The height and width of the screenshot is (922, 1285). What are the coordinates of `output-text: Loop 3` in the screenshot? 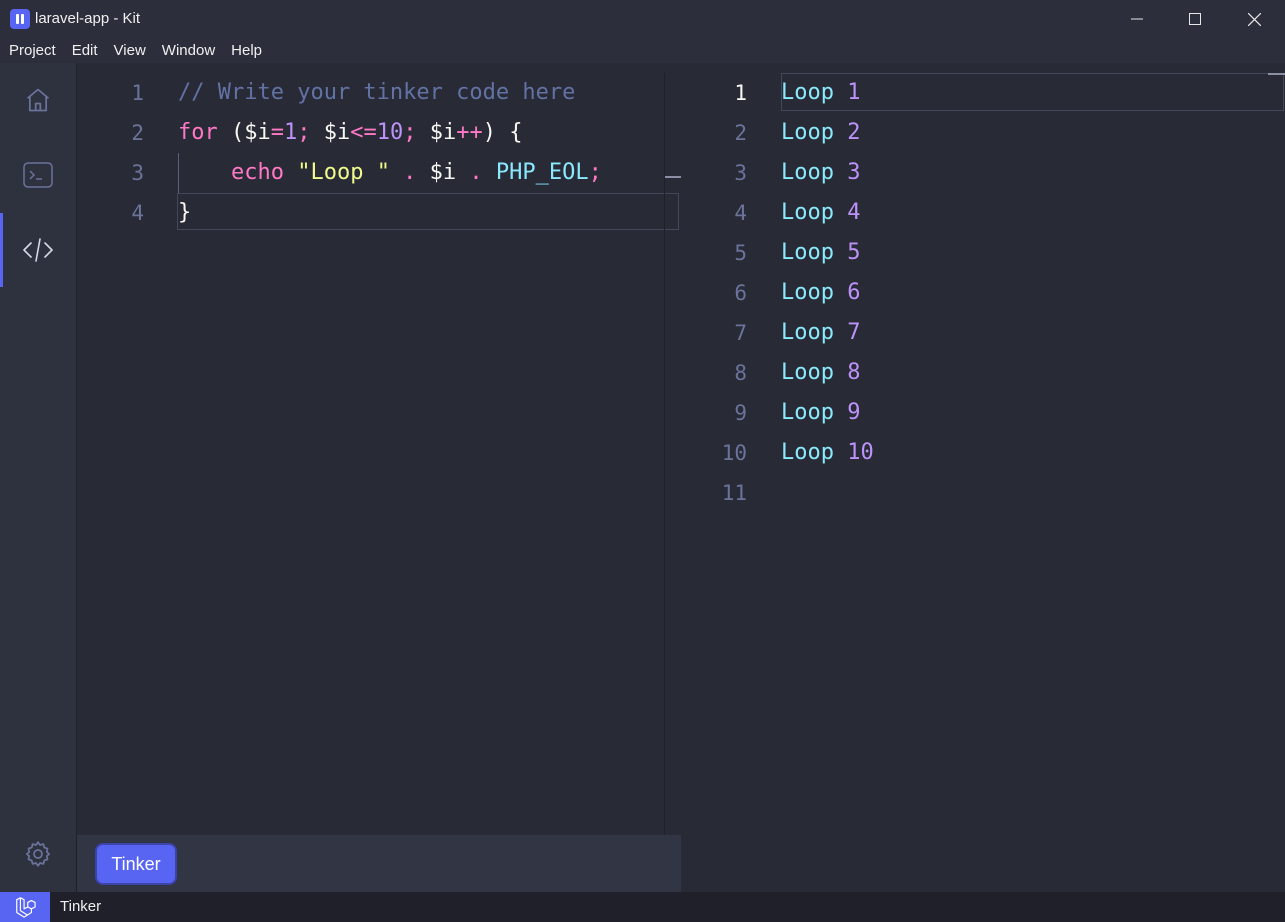 It's located at (820, 173).